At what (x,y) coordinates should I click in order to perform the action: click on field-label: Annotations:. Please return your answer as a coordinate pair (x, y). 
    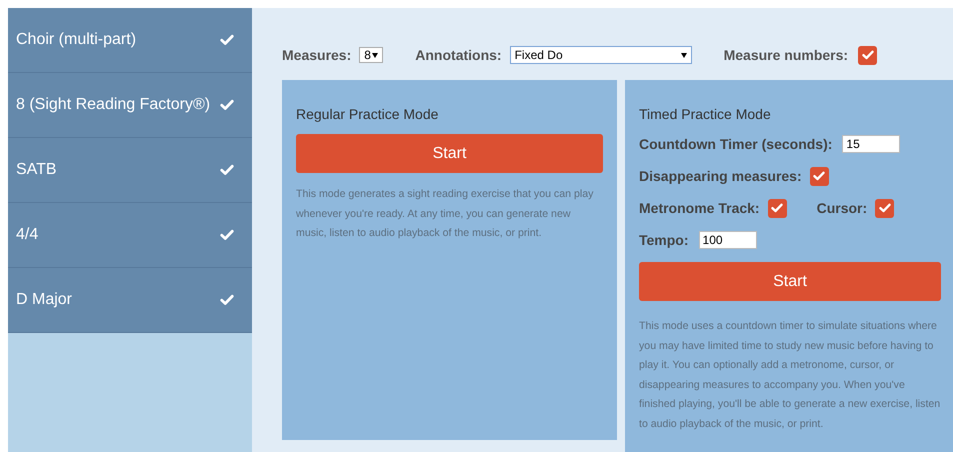
    Looking at the image, I should click on (458, 55).